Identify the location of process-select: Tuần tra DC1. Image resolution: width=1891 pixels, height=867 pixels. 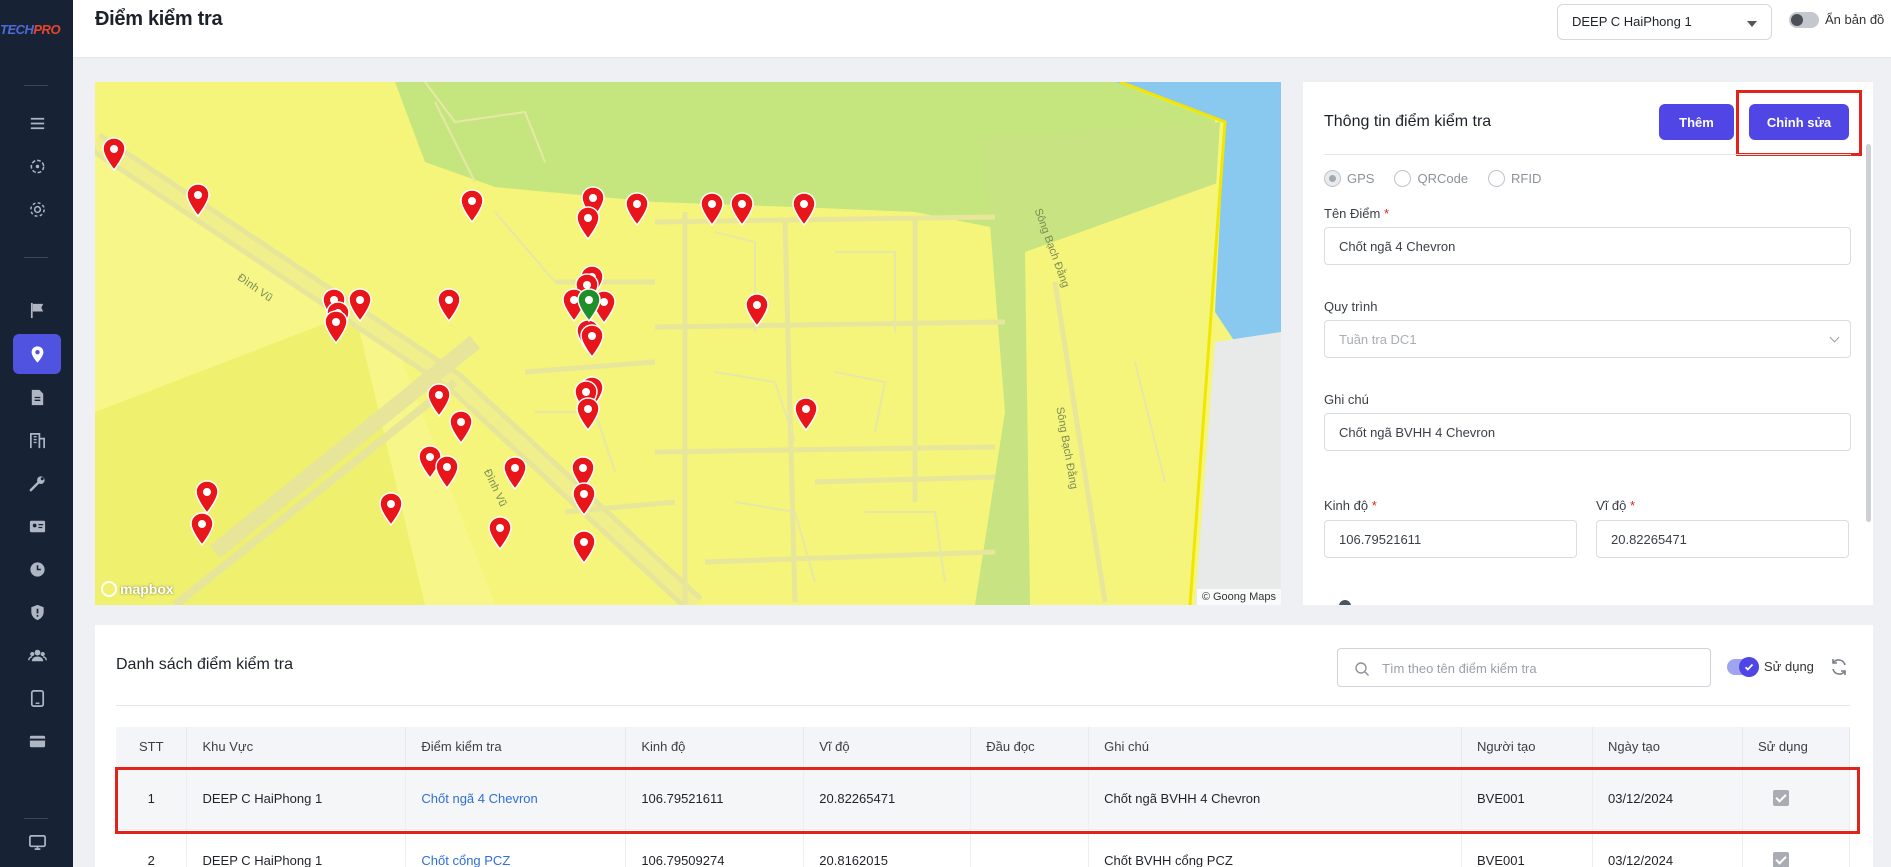
(1587, 339).